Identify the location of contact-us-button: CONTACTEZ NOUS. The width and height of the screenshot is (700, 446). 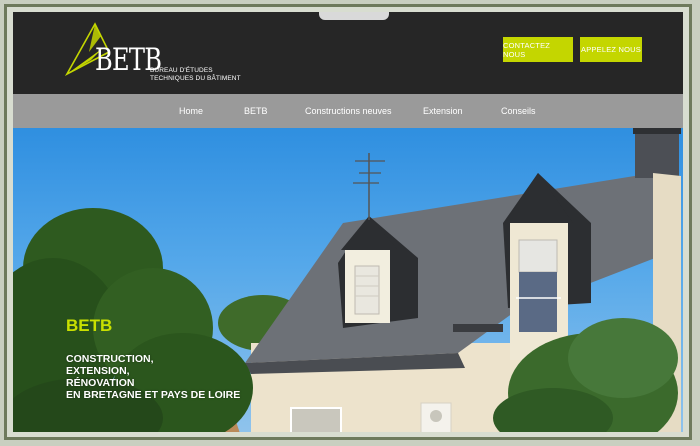
(538, 49).